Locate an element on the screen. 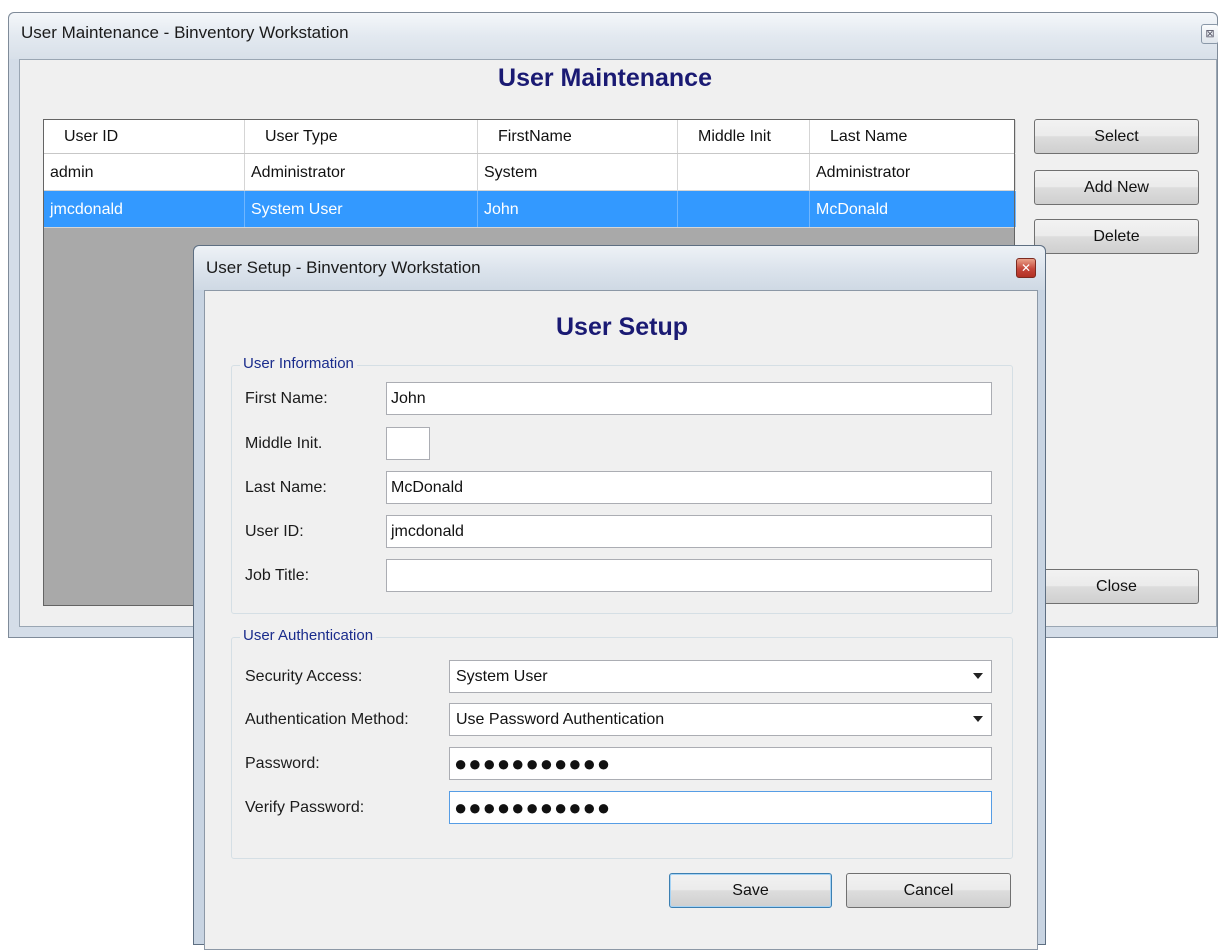 The width and height of the screenshot is (1218, 950). table-row: admin Administrator System Administrator is located at coordinates (530, 172).